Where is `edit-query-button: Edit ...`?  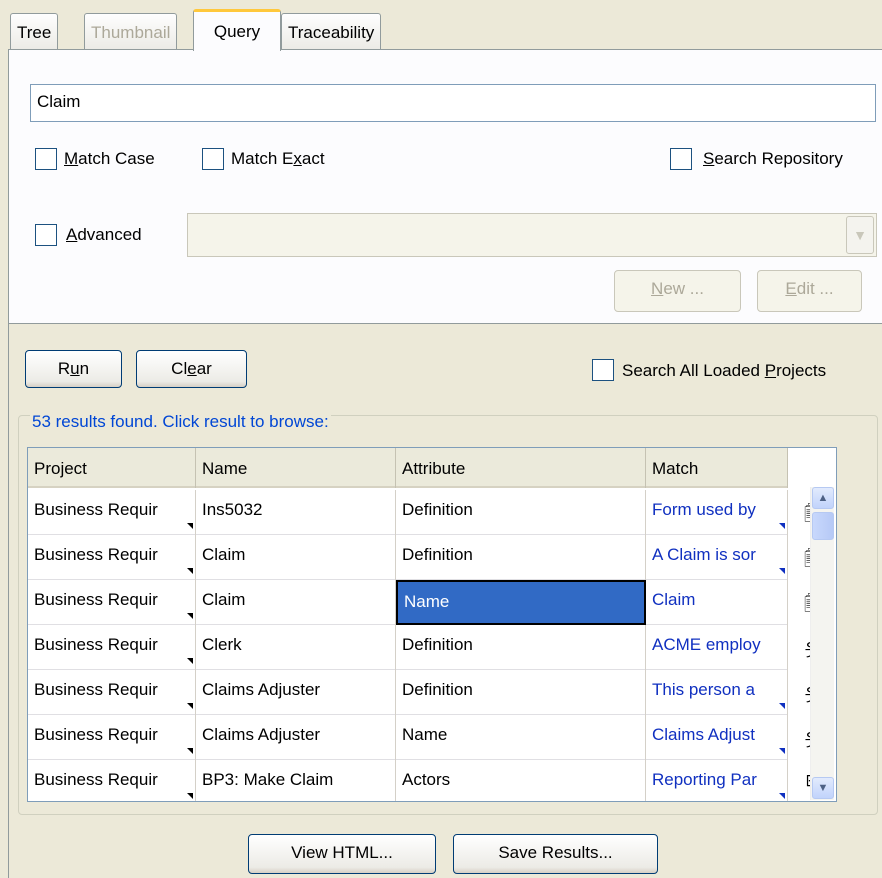 edit-query-button: Edit ... is located at coordinates (809, 291).